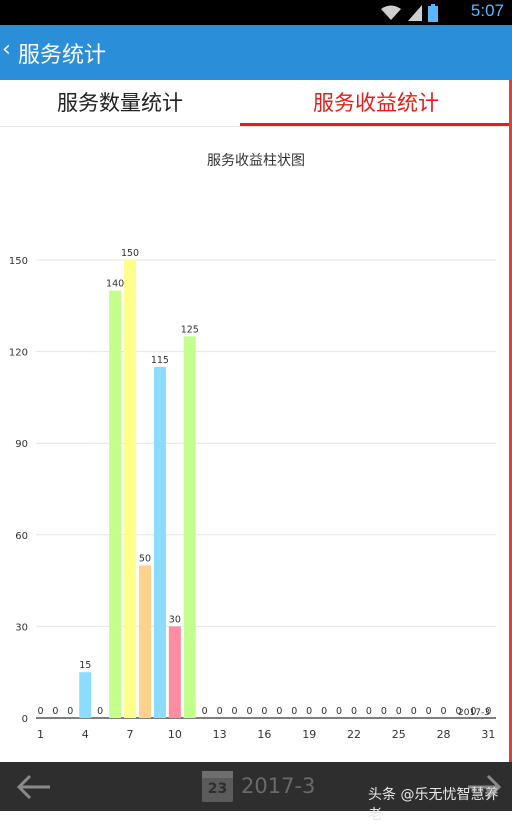  What do you see at coordinates (40, 734) in the screenshot?
I see `x-tick-label: 1` at bounding box center [40, 734].